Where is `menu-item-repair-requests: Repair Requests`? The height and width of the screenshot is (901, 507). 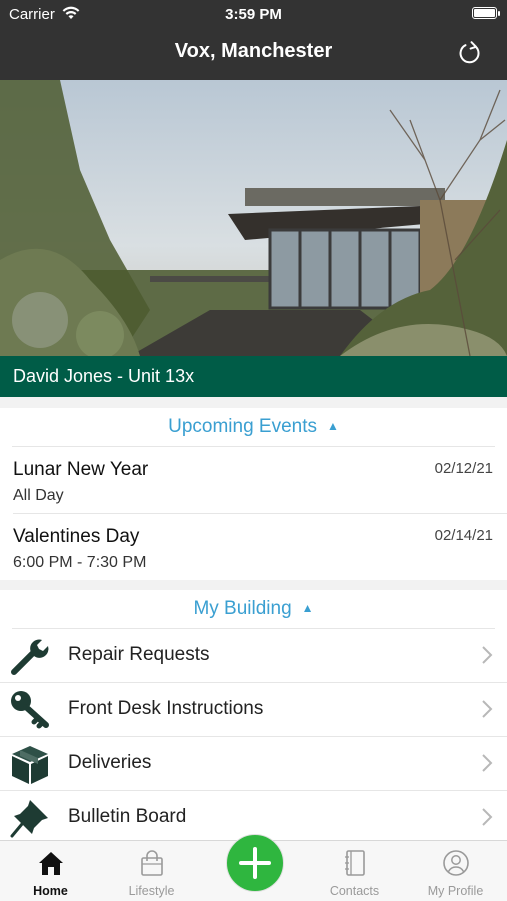 menu-item-repair-requests: Repair Requests is located at coordinates (253, 656).